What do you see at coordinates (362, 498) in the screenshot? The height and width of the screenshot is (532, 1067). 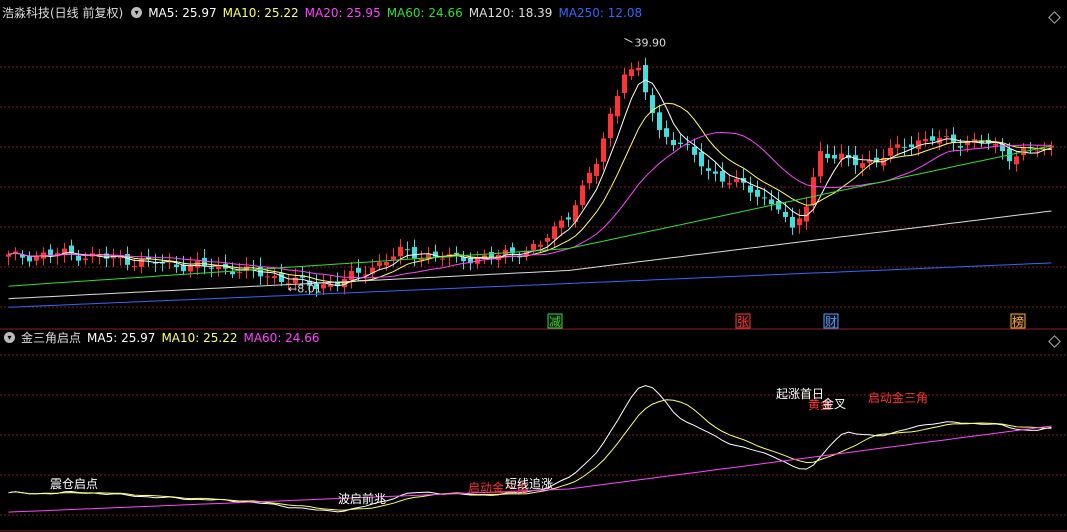 I see `sub-annotation: 波启前兆` at bounding box center [362, 498].